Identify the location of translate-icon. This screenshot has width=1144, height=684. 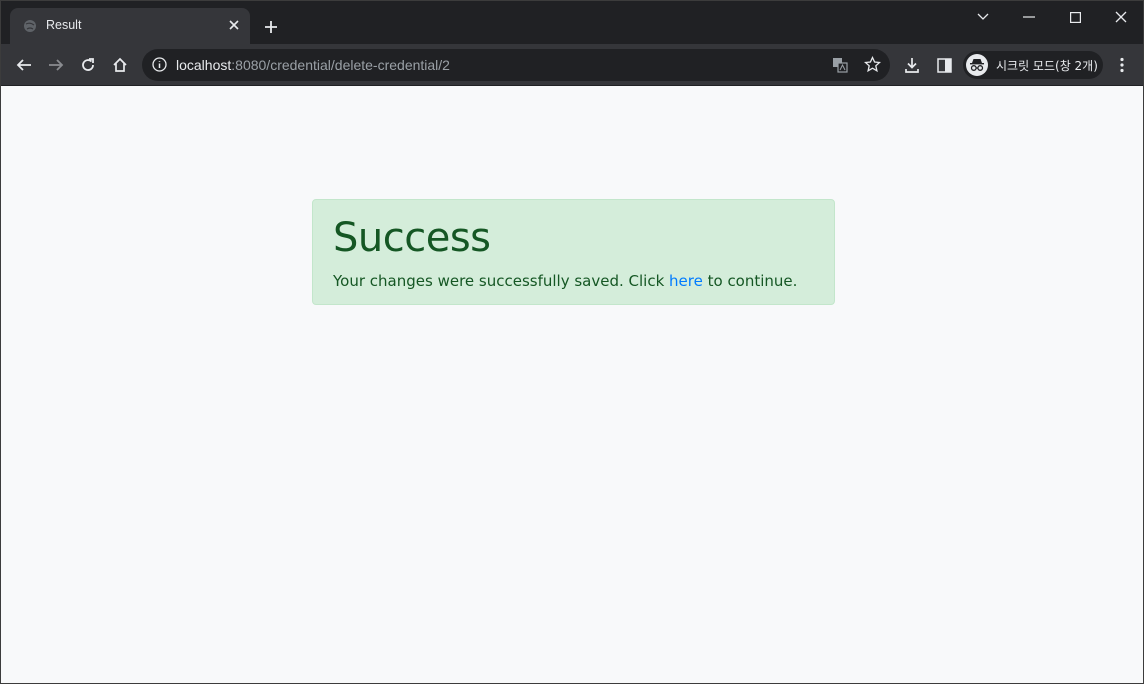
(840, 67).